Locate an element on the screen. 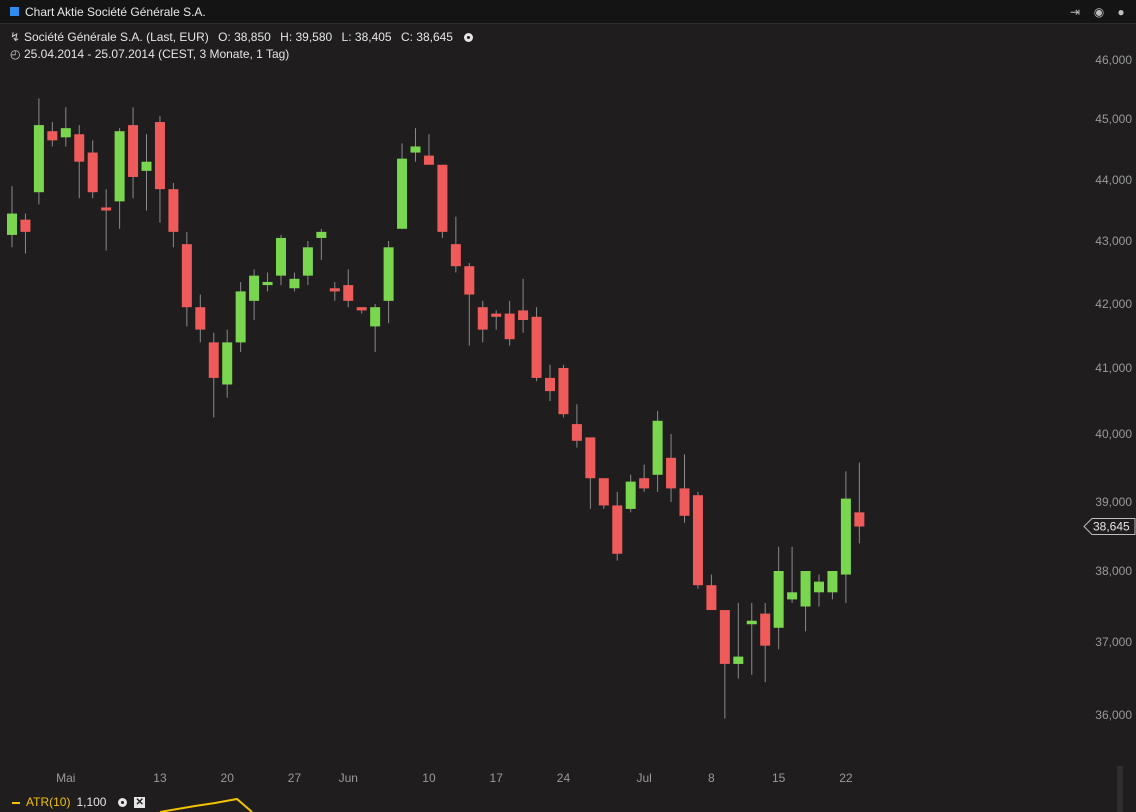 The height and width of the screenshot is (812, 1136). x-tick-label: 13 is located at coordinates (160, 778).